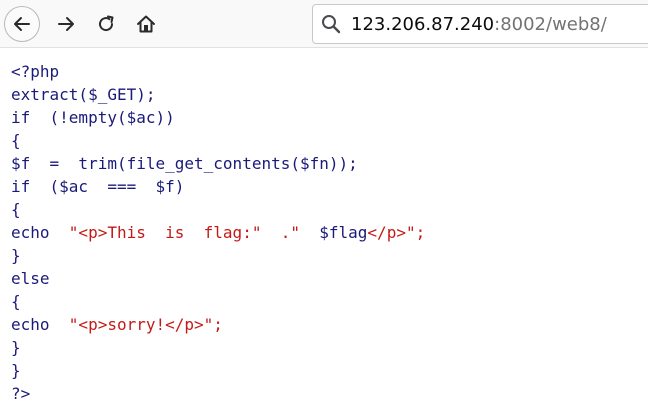  I want to click on code-token: extract($_GET);, so click(83, 94).